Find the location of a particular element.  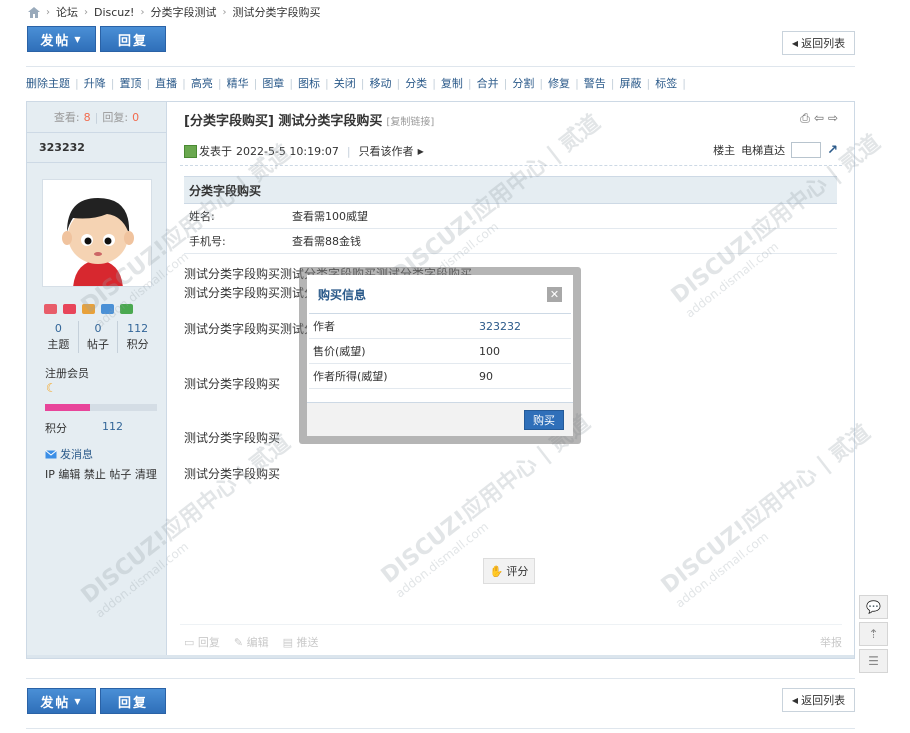

stat-points: 112 积分 is located at coordinates (137, 337).